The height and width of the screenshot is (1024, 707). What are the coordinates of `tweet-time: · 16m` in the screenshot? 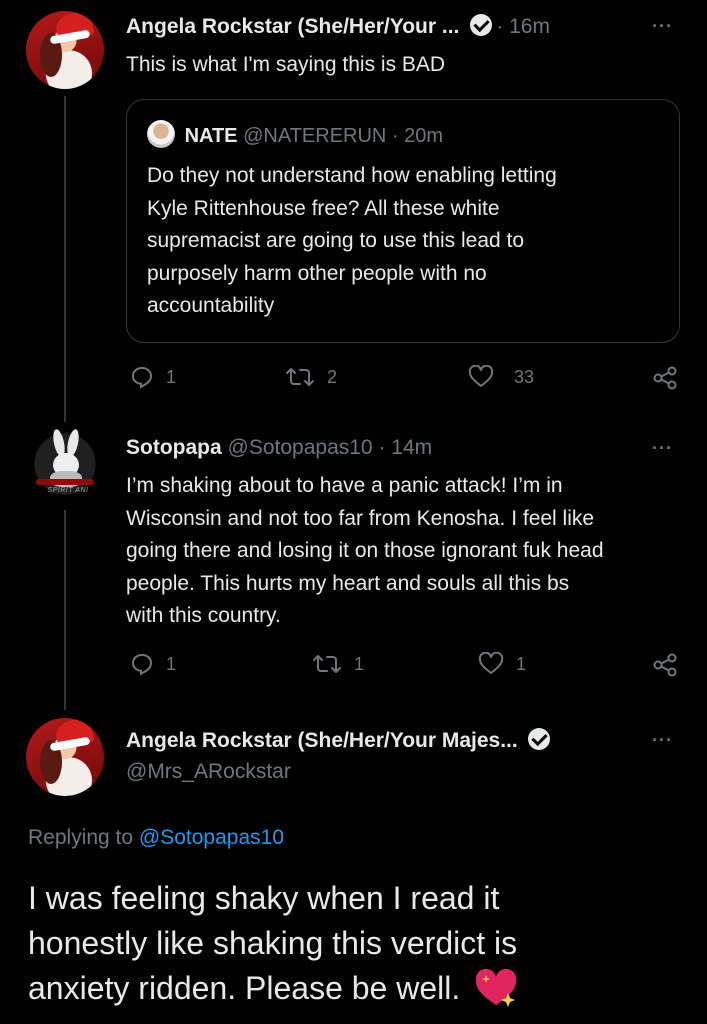 It's located at (523, 26).